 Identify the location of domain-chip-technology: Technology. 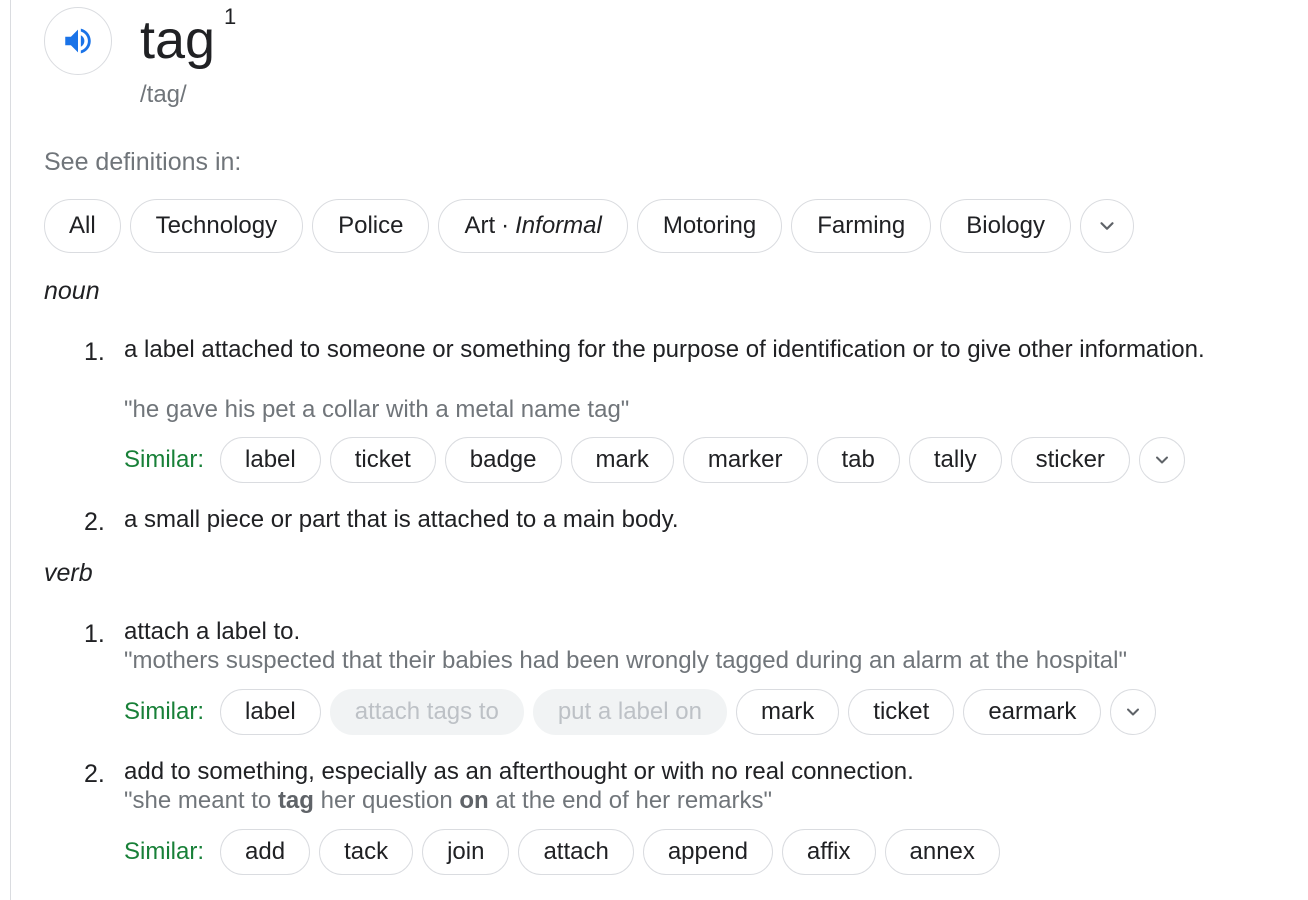
(216, 226).